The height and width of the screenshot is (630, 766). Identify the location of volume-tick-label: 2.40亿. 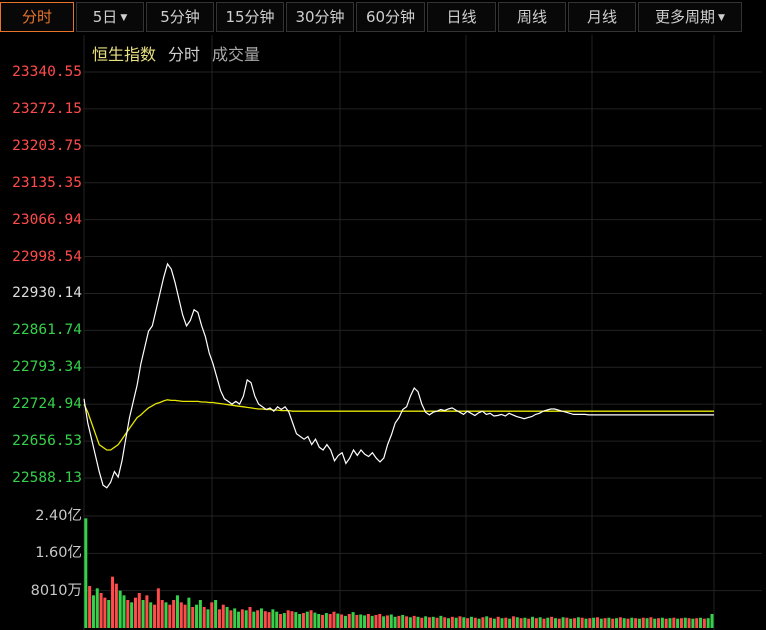
(58, 516).